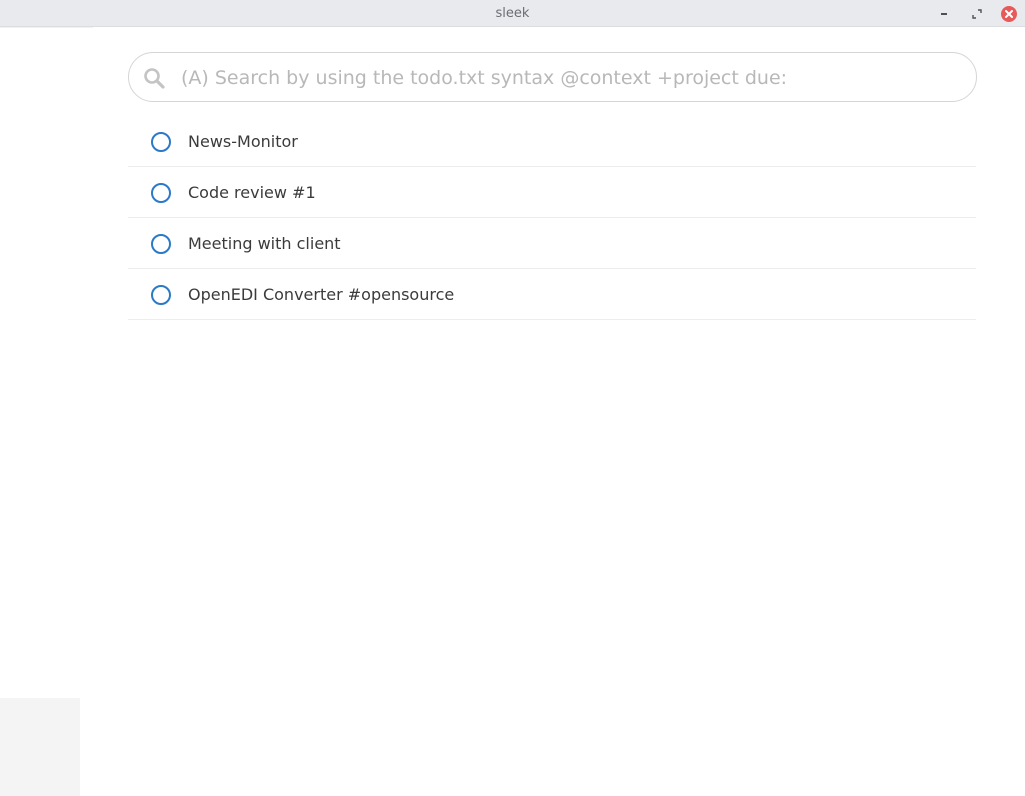 The image size is (1025, 796). What do you see at coordinates (321, 294) in the screenshot?
I see `todo-text: OpenEDI Converter #opensource` at bounding box center [321, 294].